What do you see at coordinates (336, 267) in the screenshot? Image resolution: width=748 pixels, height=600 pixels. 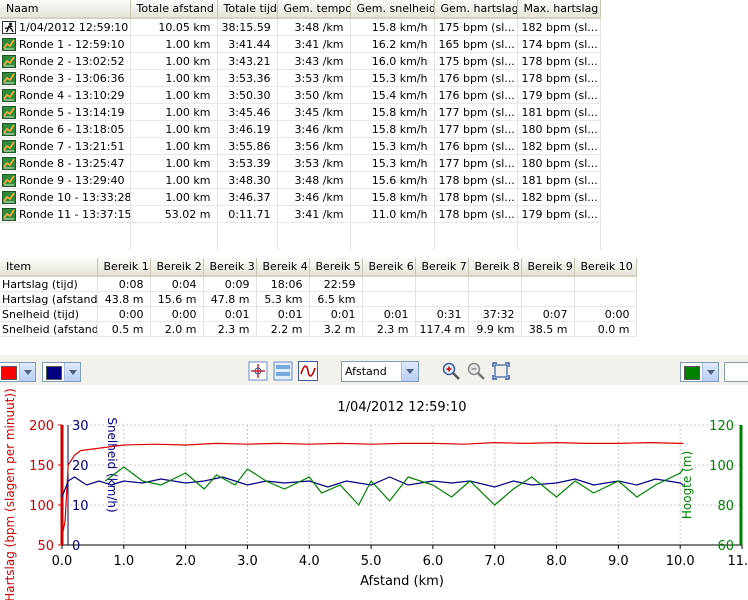 I see `zone-col-header-bereik-5: Bereik 5` at bounding box center [336, 267].